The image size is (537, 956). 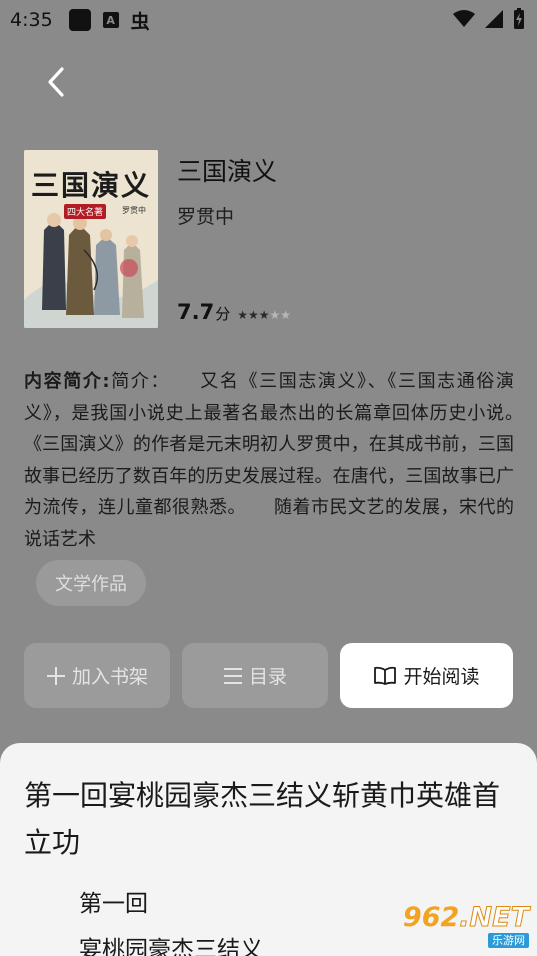 I want to click on add-to-shelf-label: 加入书架, so click(x=109, y=677).